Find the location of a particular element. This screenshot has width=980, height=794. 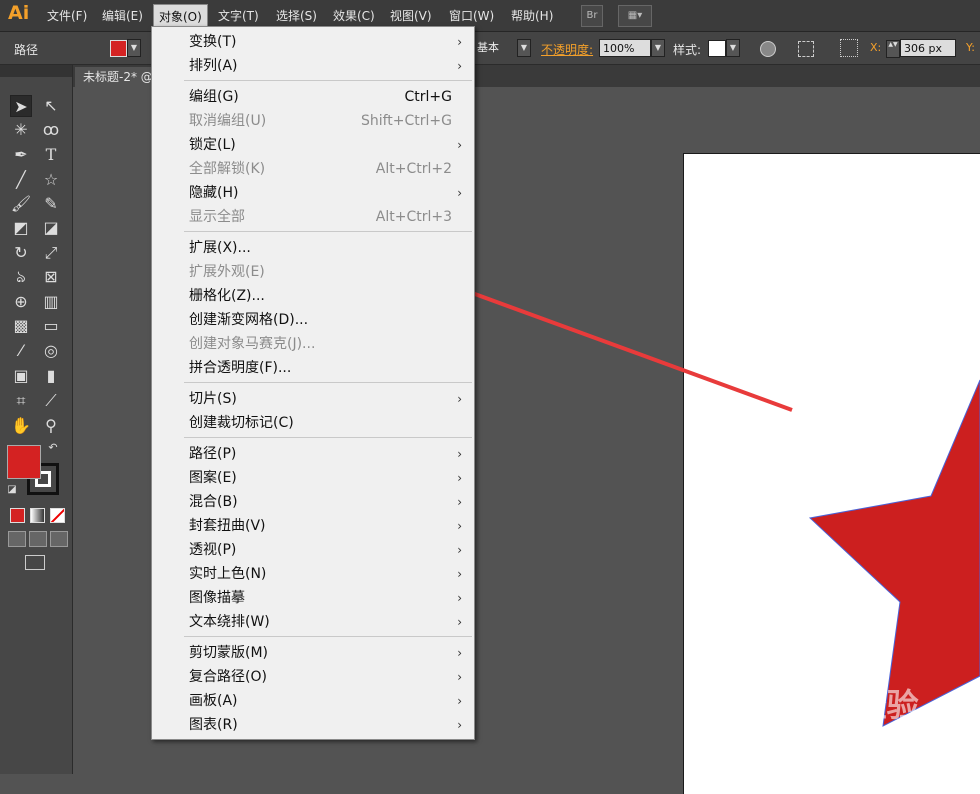

menu-item: 图像描摹 › is located at coordinates (313, 598).